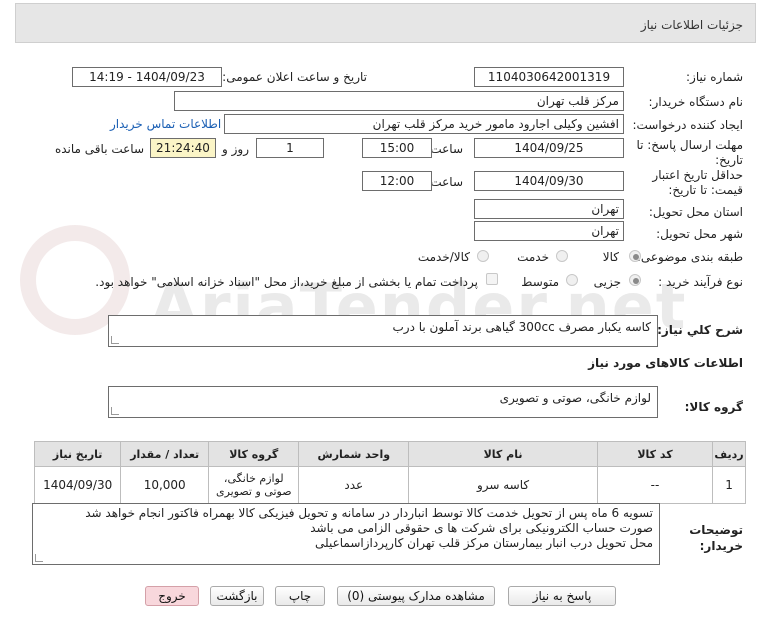  I want to click on process-radio-medium, so click(572, 280).